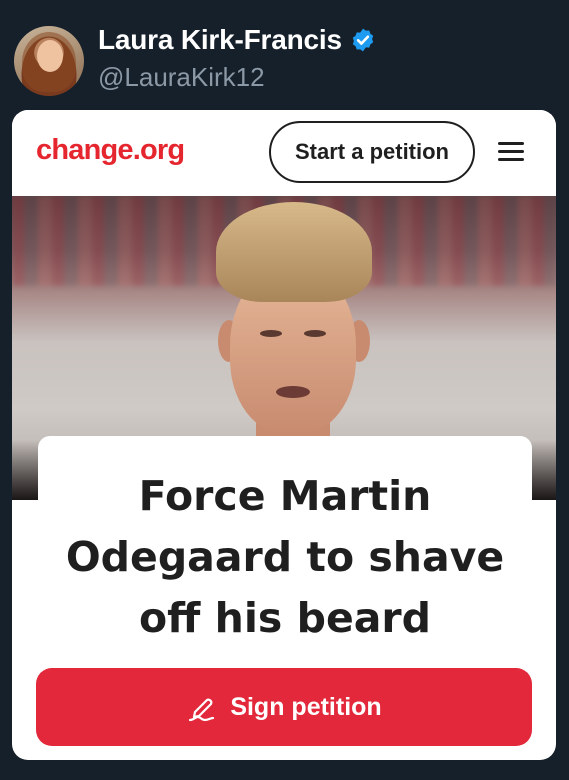  Describe the element at coordinates (511, 153) in the screenshot. I see `hamburger-menu-icon` at that location.